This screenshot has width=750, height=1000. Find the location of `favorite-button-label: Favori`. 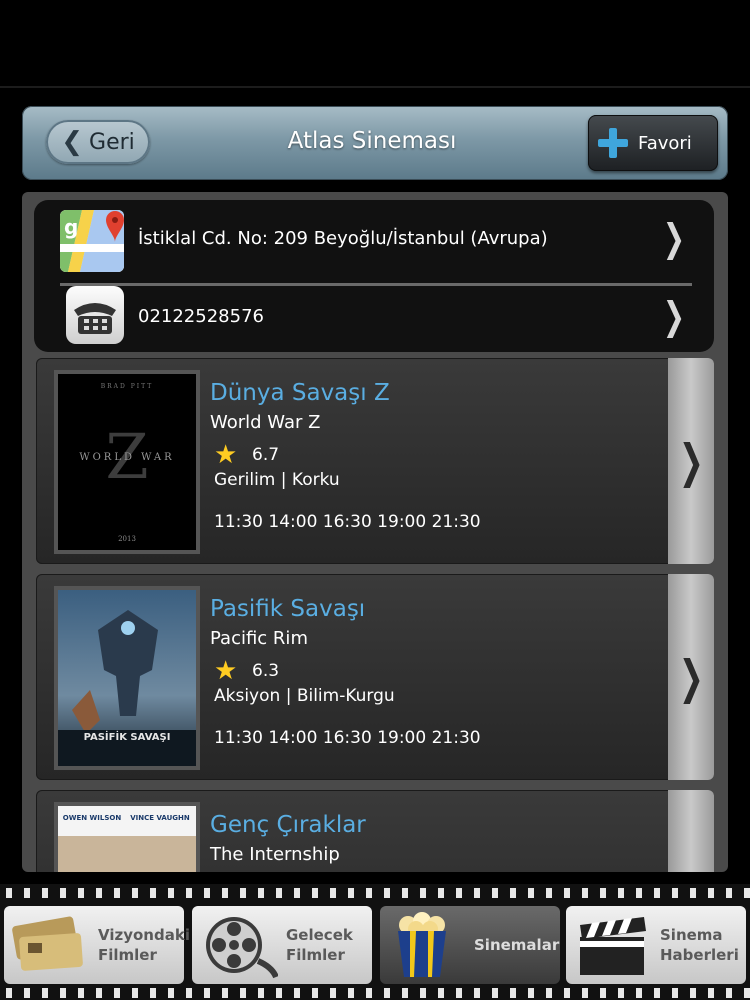

favorite-button-label: Favori is located at coordinates (665, 143).